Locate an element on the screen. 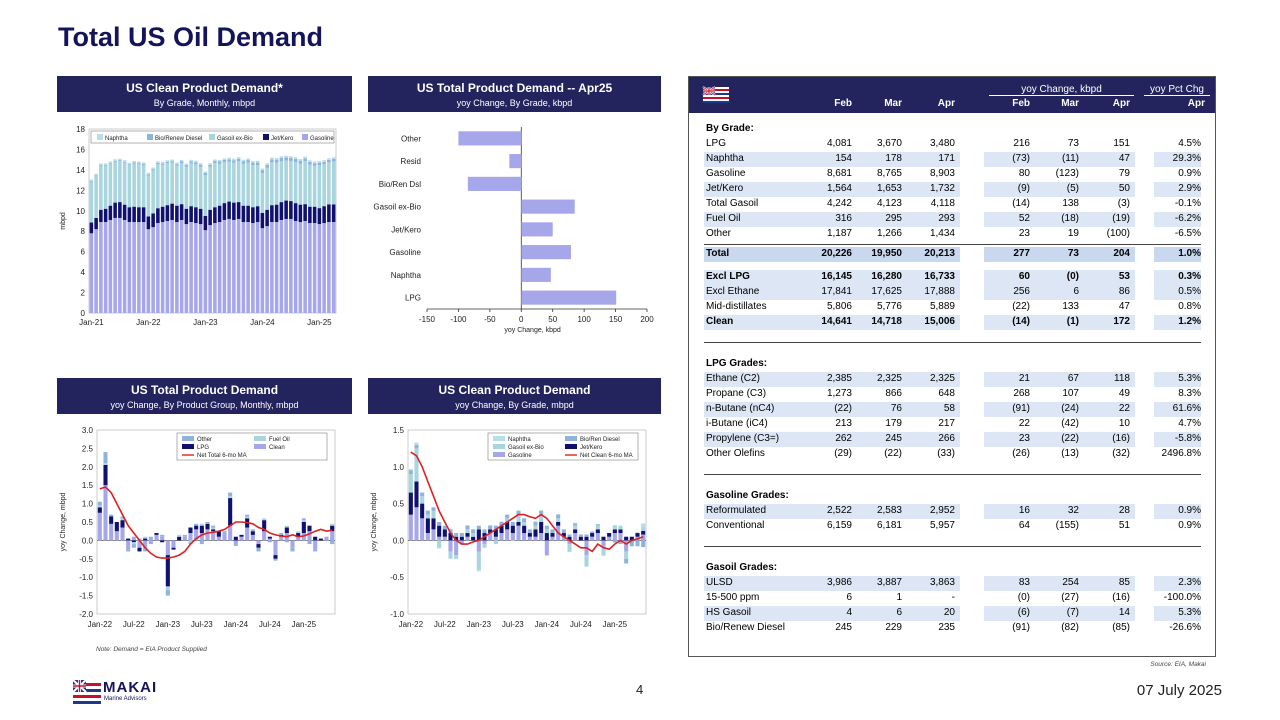  panel-4-title: US Clean Product Demand is located at coordinates (514, 390).